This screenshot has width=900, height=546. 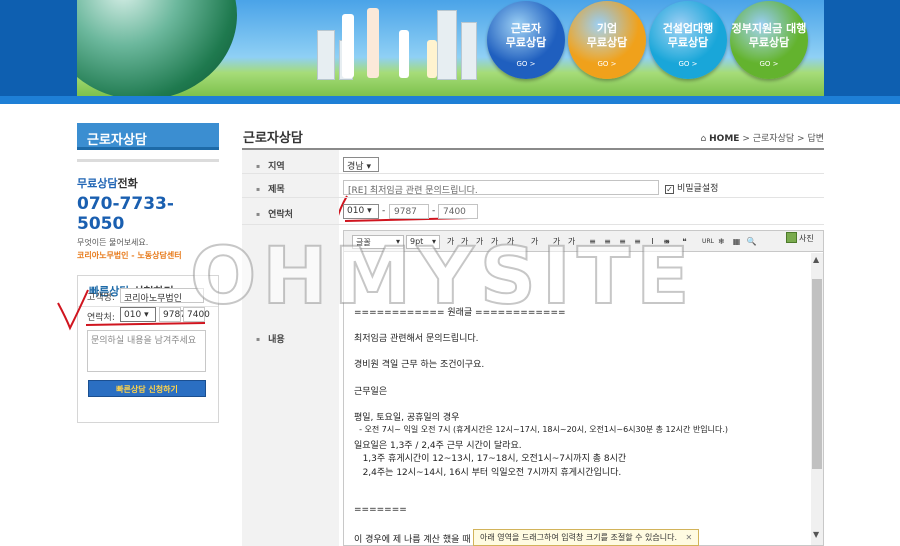 What do you see at coordinates (270, 165) in the screenshot?
I see `region-label: 지역` at bounding box center [270, 165].